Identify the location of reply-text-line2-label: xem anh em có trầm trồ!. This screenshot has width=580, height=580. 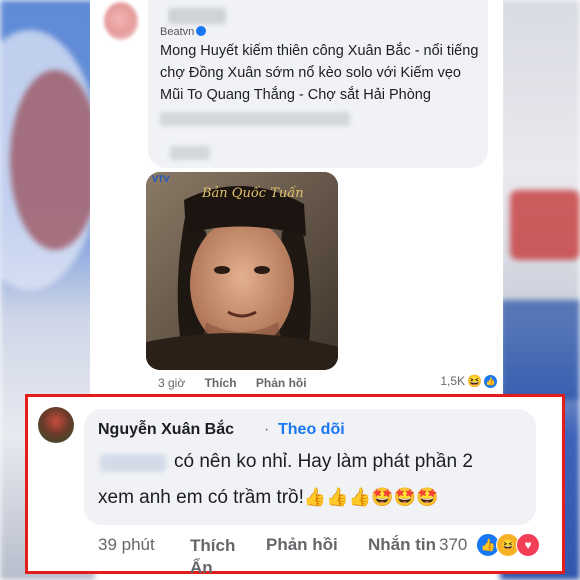
(201, 497).